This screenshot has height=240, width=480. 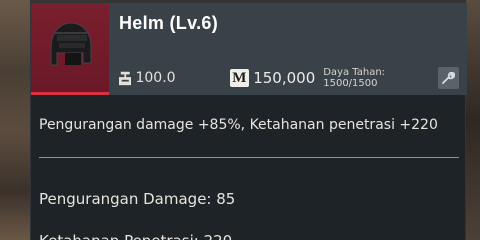 I want to click on repair-button, so click(x=448, y=78).